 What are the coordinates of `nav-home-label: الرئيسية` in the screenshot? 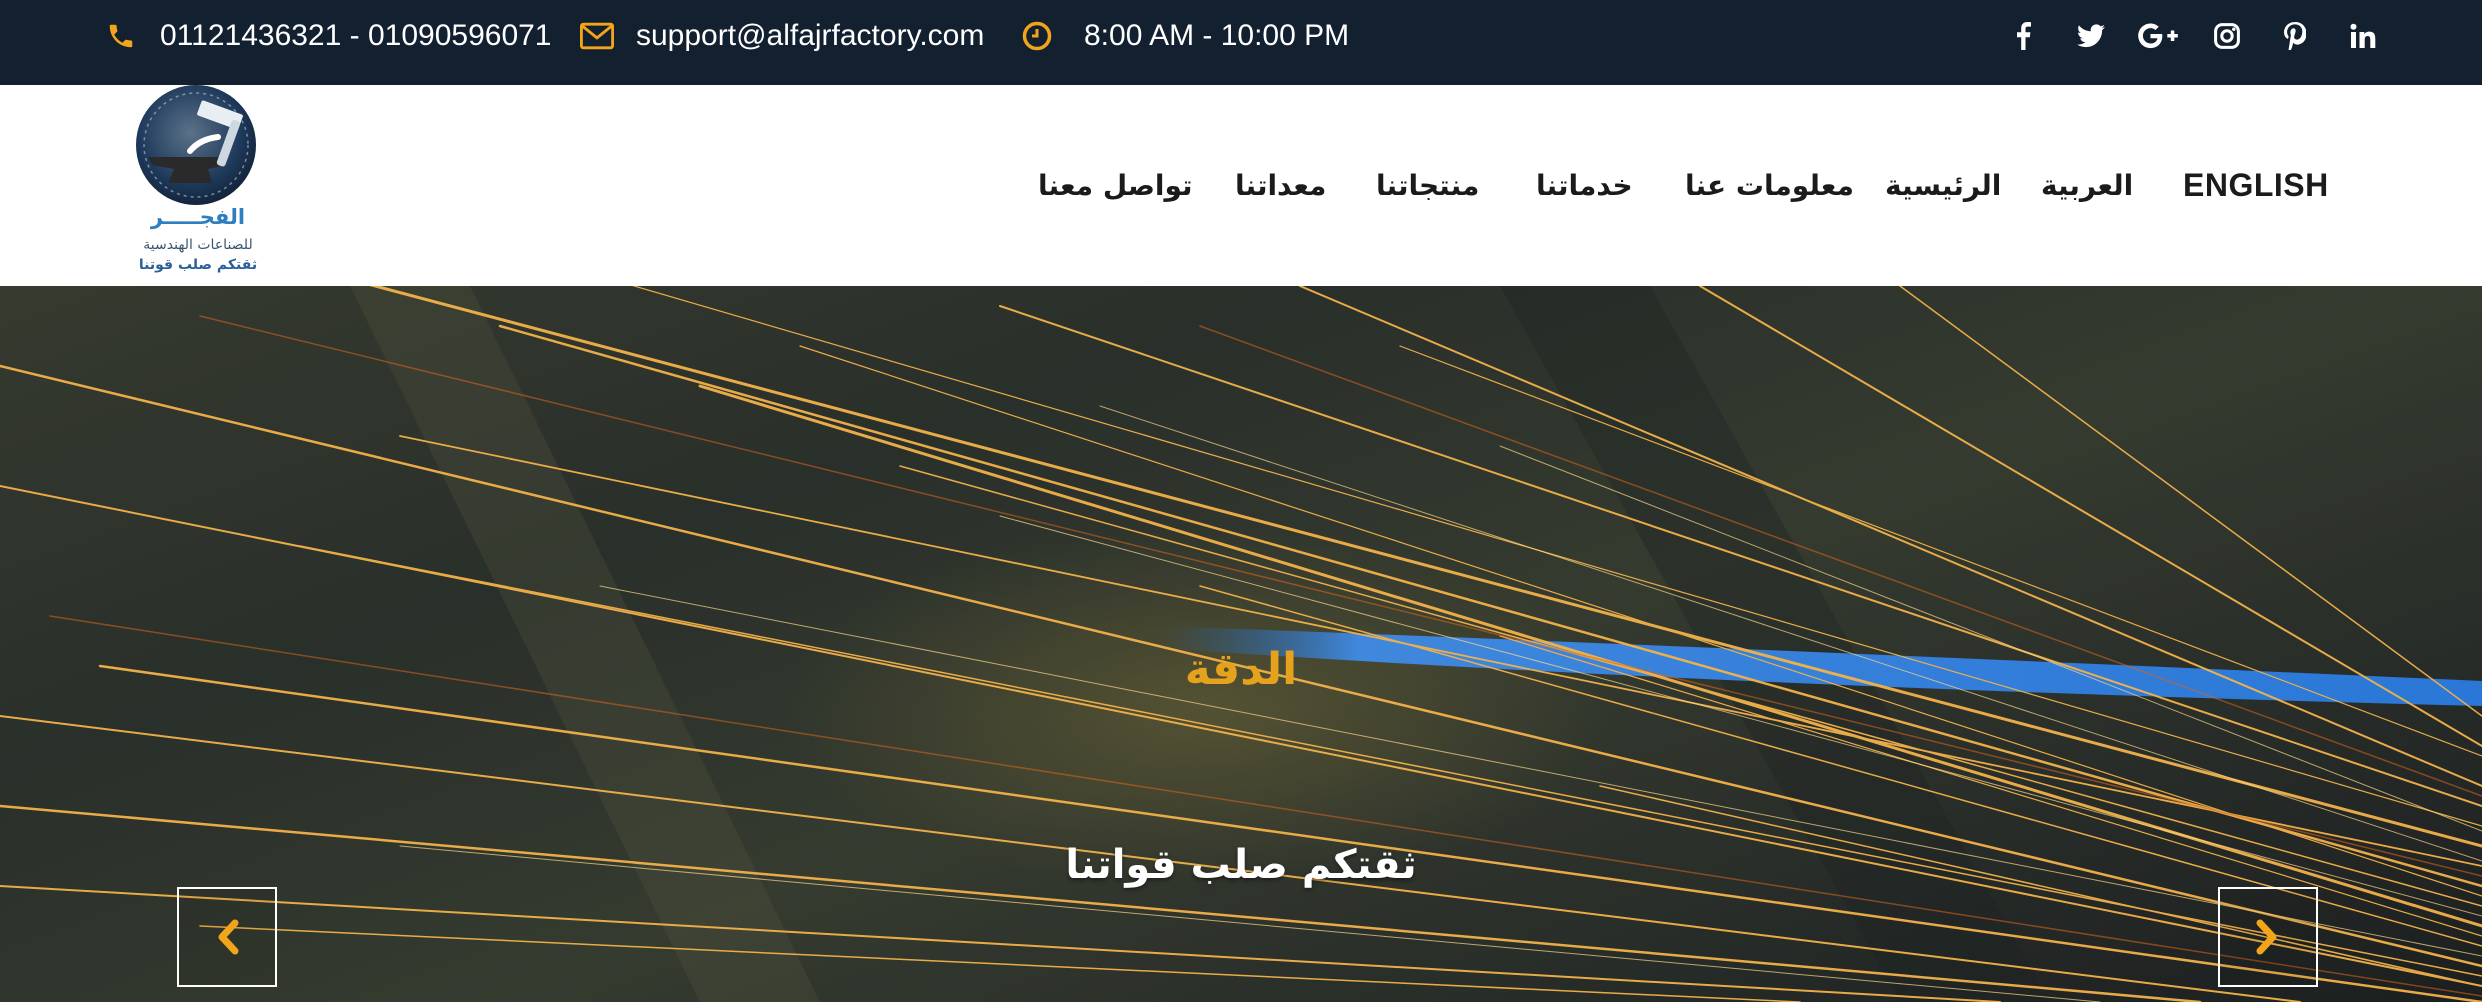 It's located at (1943, 185).